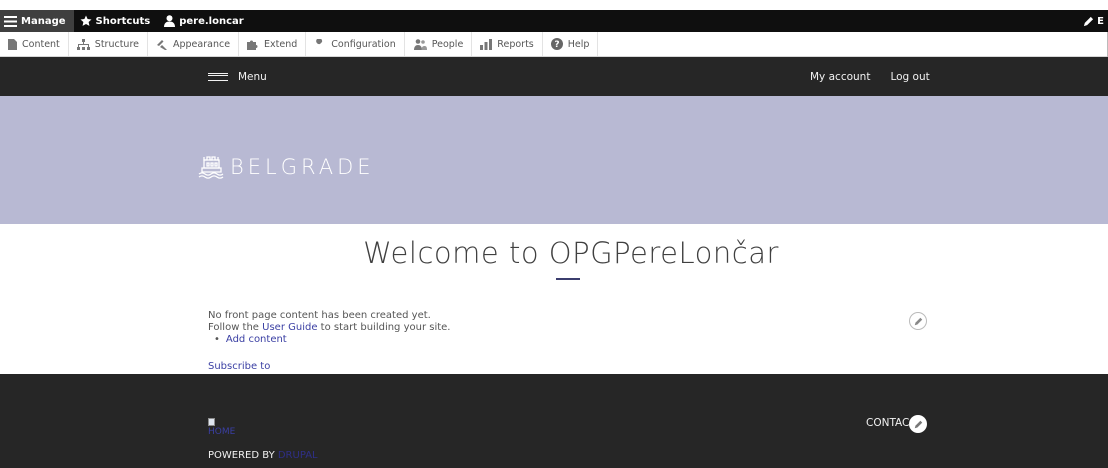 The height and width of the screenshot is (468, 1108). What do you see at coordinates (289, 327) in the screenshot?
I see `user-guide-link: User Guide` at bounding box center [289, 327].